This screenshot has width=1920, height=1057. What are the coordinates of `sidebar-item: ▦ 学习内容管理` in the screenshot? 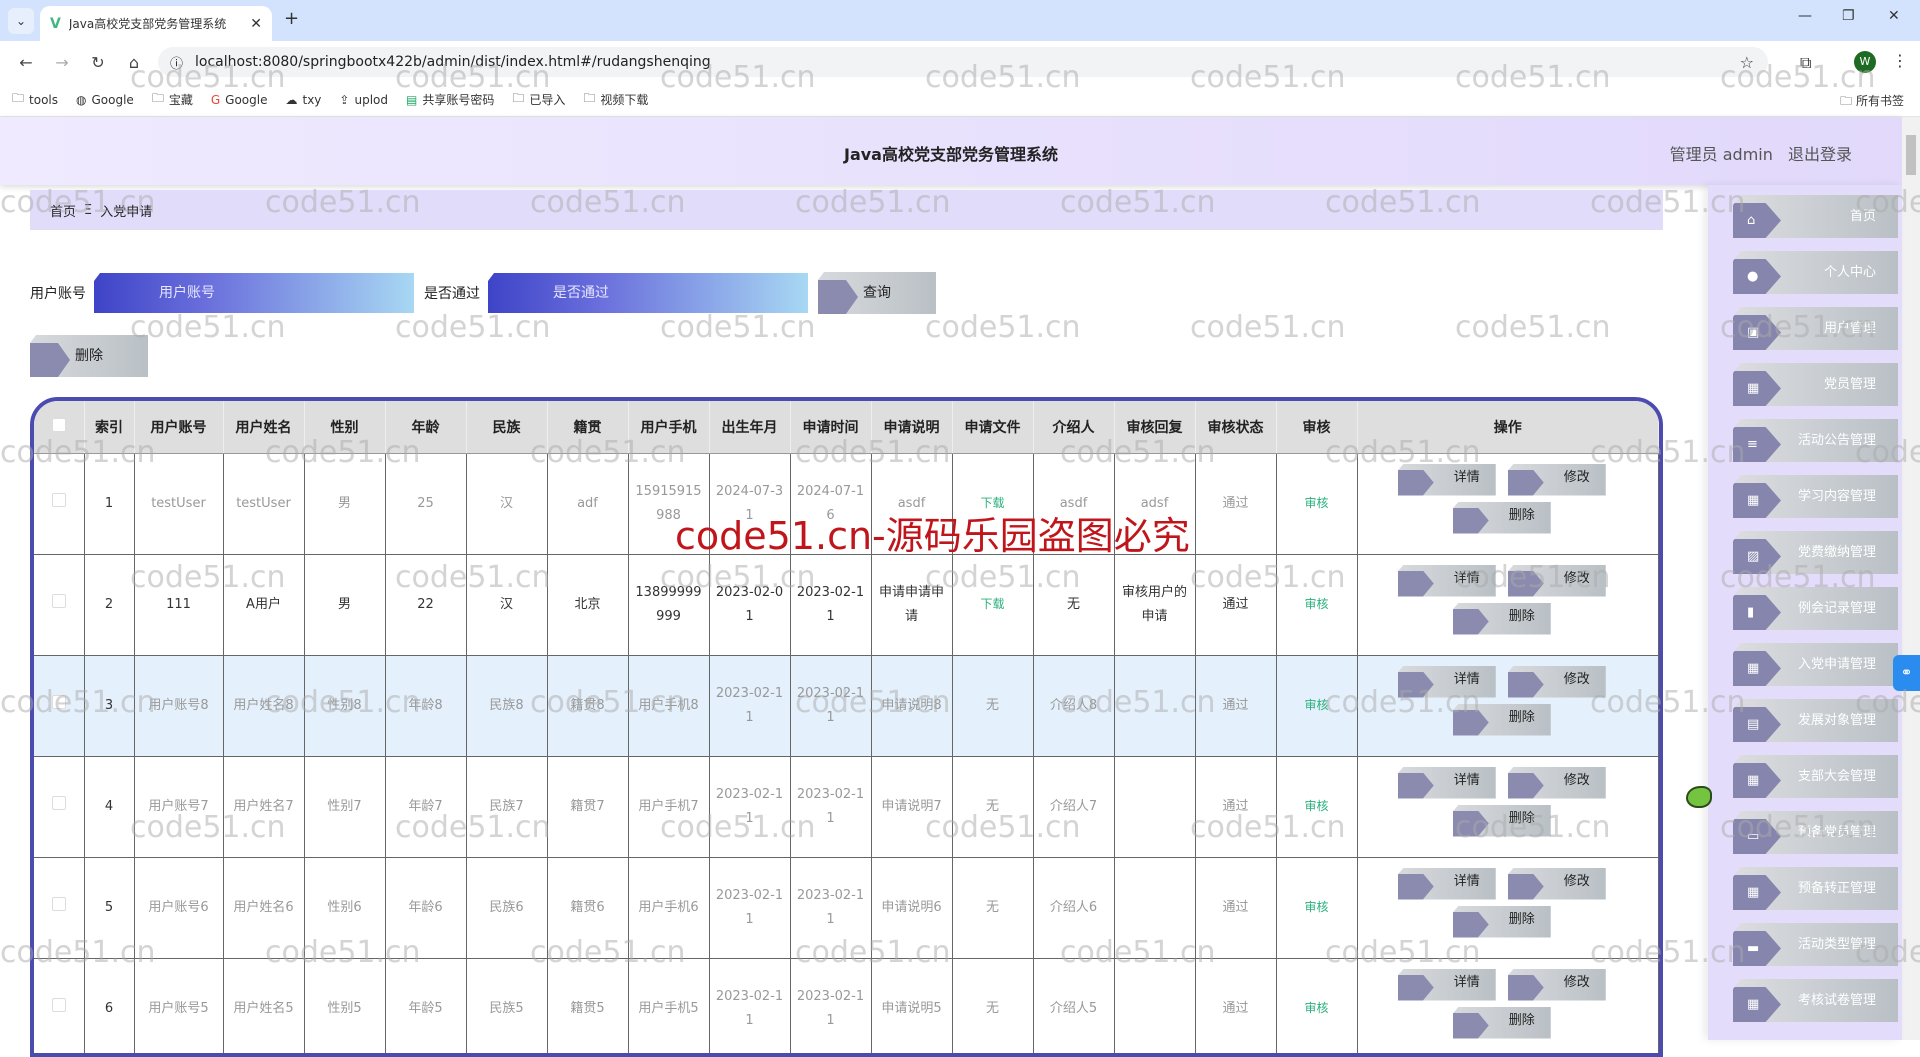 It's located at (1815, 496).